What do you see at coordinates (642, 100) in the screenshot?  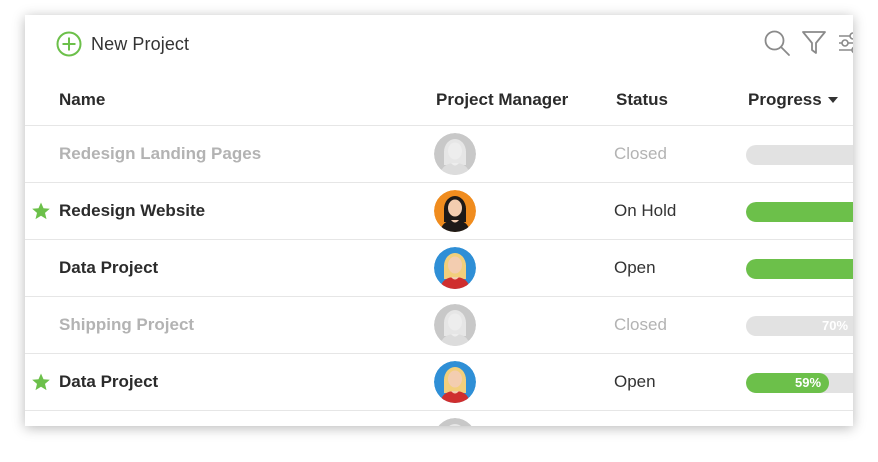 I see `column-header-status: Status` at bounding box center [642, 100].